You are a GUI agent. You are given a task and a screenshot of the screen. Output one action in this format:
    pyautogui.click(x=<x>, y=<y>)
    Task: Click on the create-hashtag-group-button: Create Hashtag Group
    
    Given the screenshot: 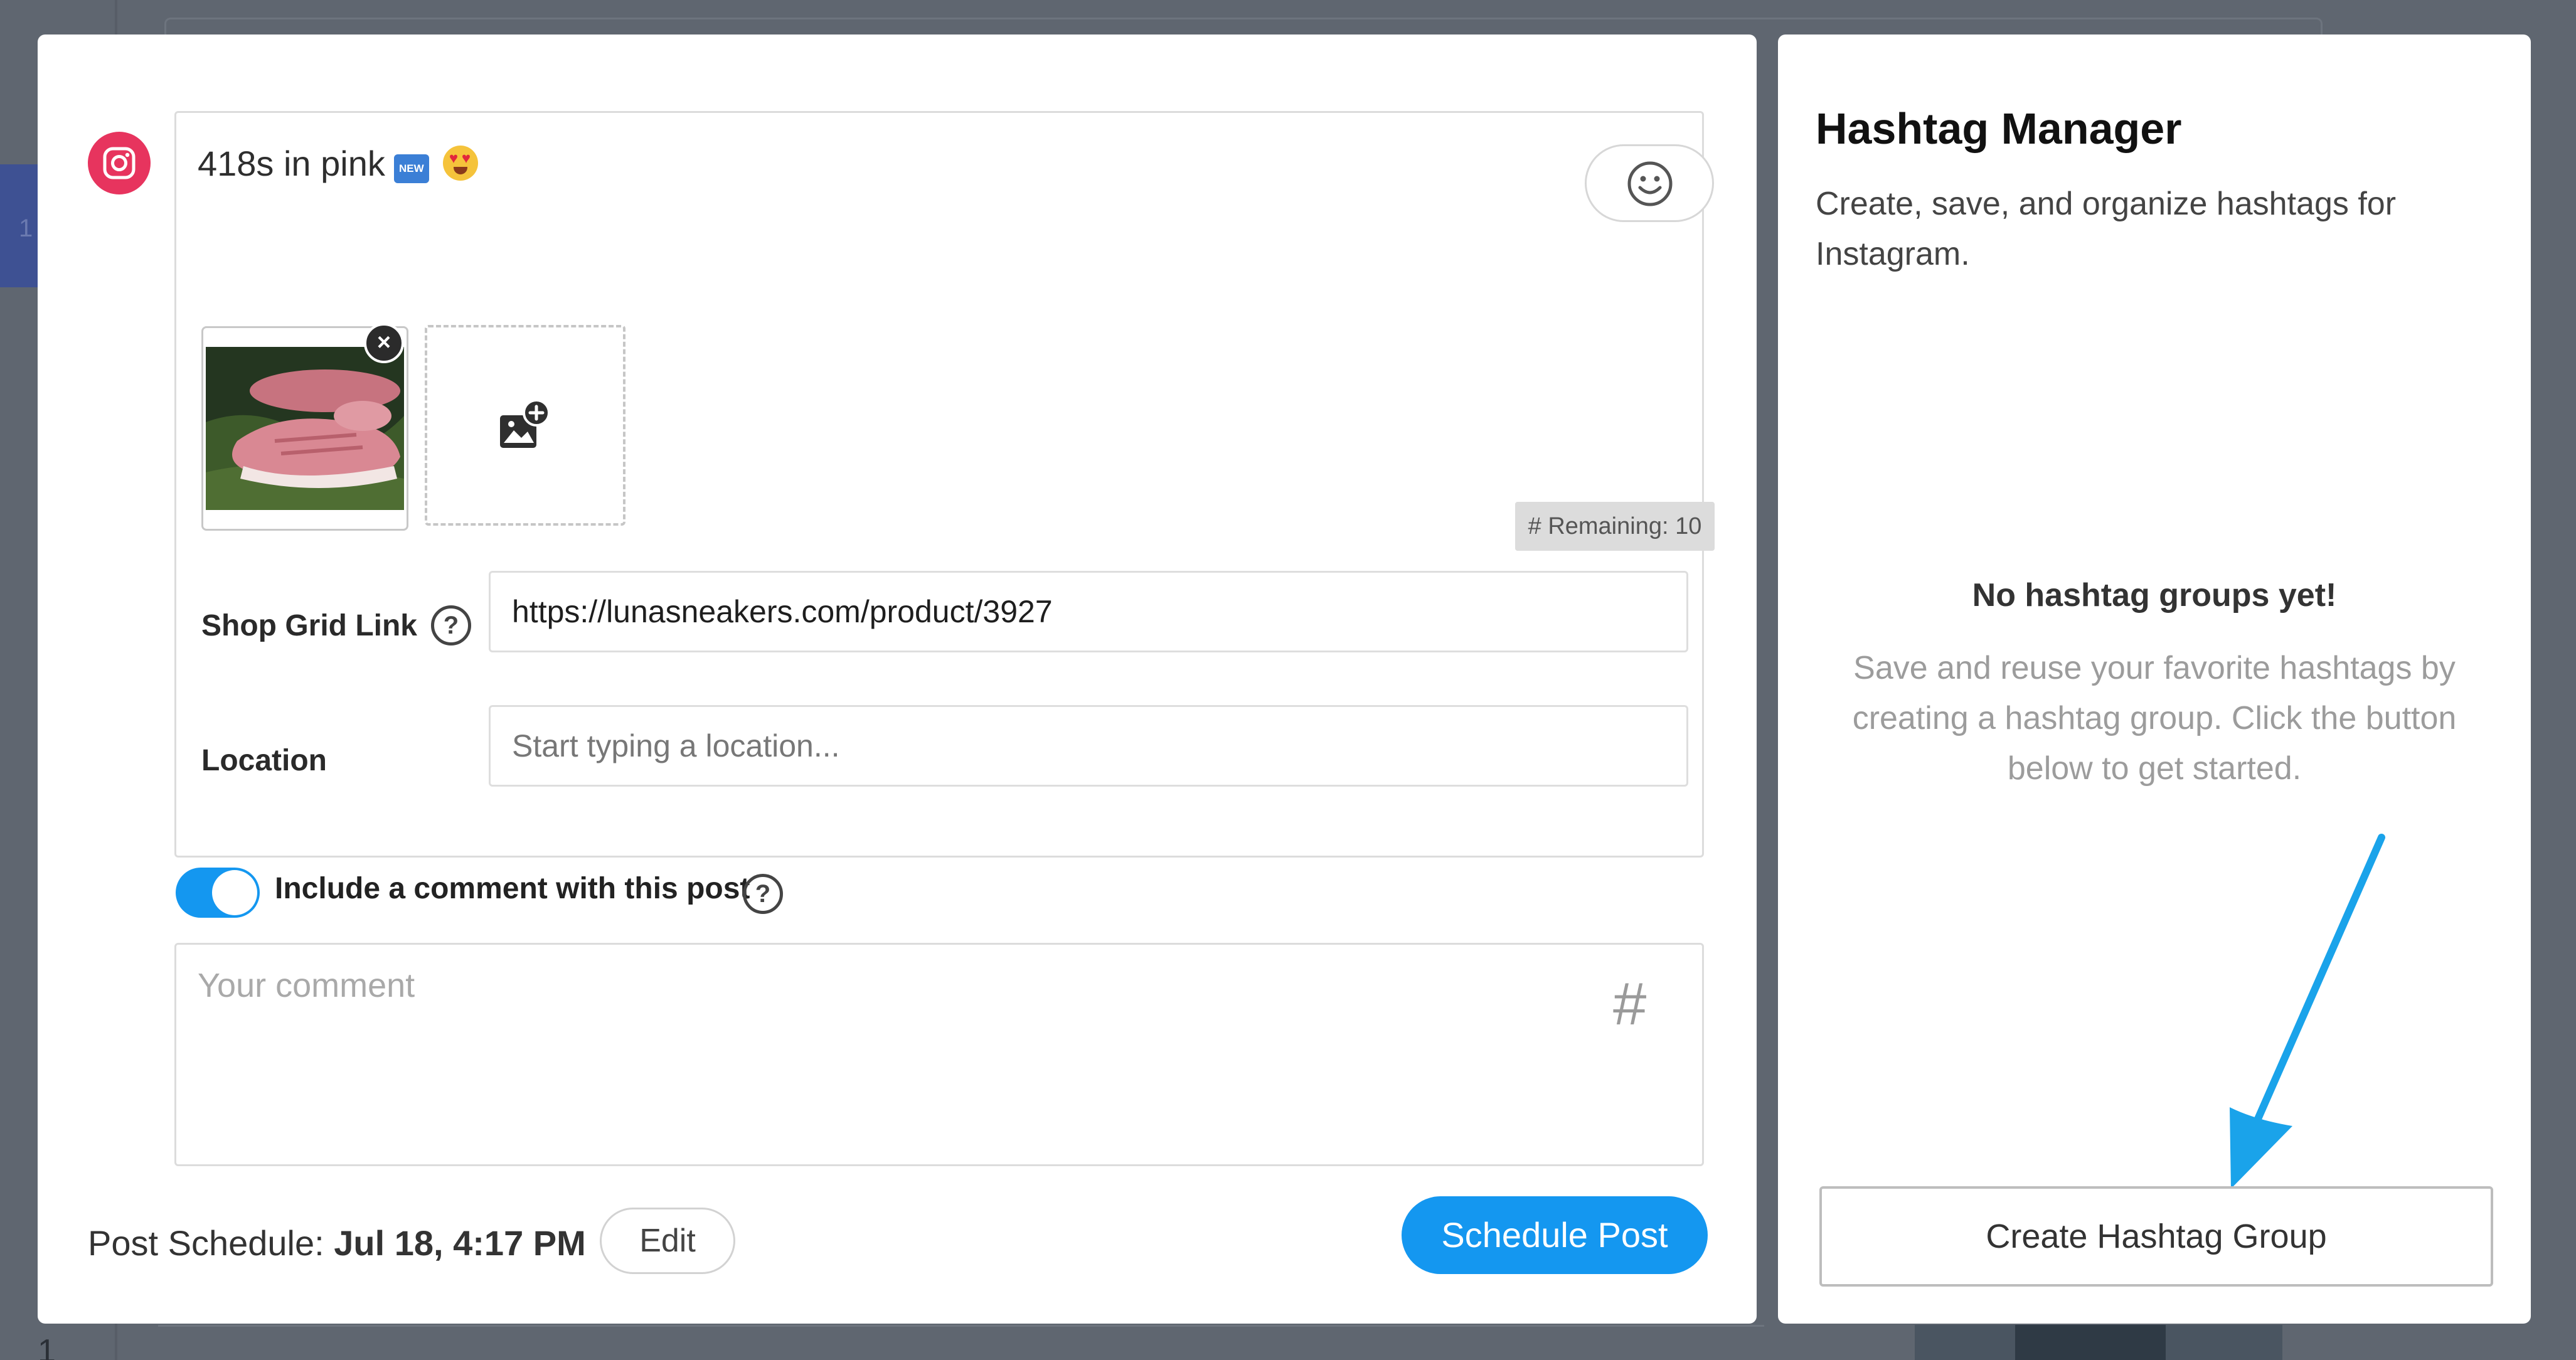 What is the action you would take?
    pyautogui.click(x=2156, y=1237)
    